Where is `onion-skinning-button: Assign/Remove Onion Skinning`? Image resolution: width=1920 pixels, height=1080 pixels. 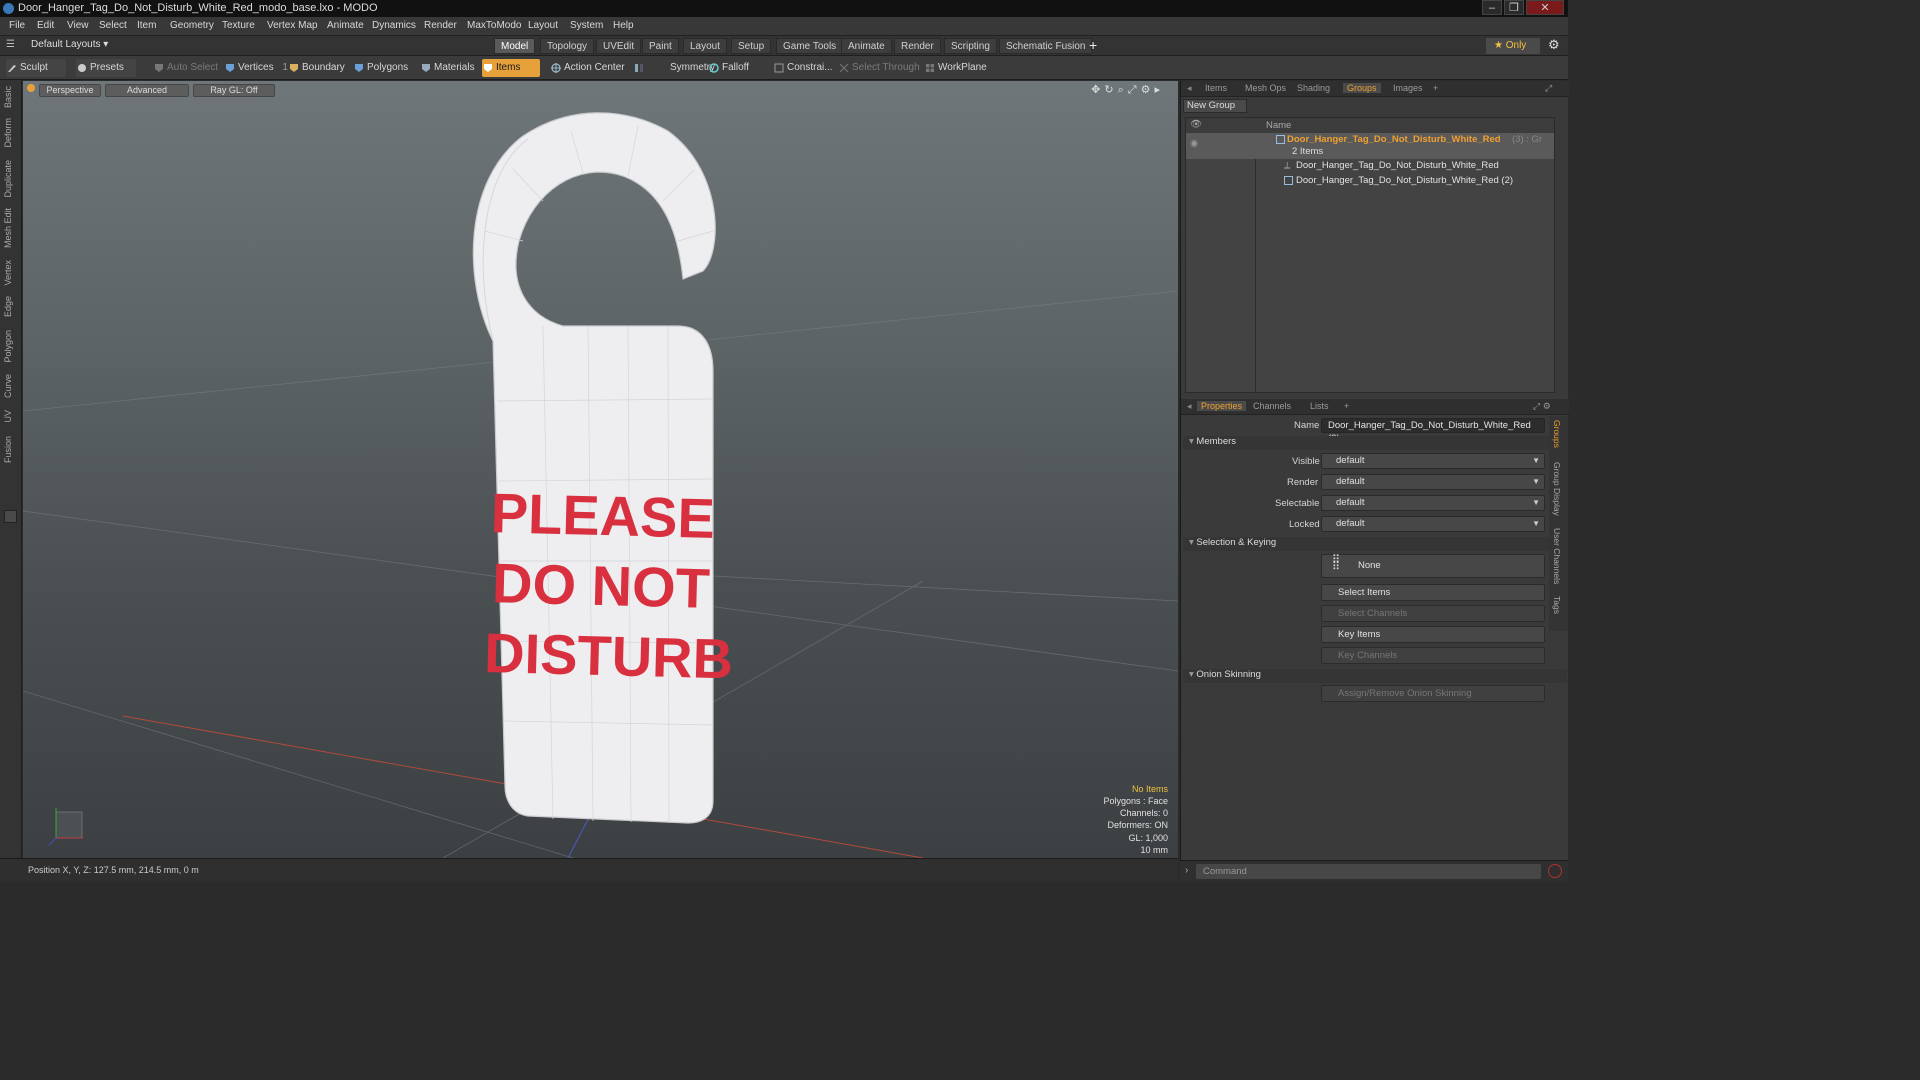
onion-skinning-button: Assign/Remove Onion Skinning is located at coordinates (1433, 693).